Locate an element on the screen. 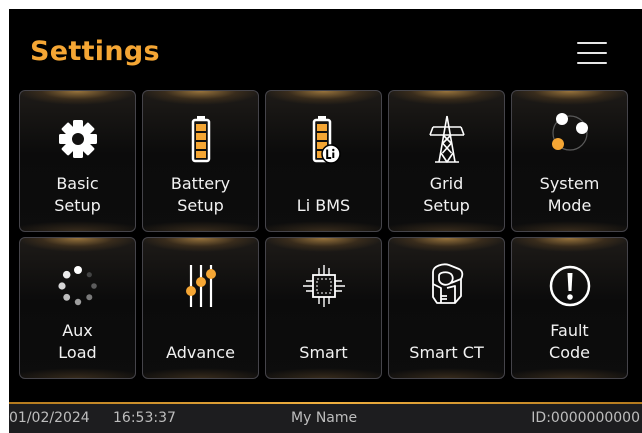  current-transformer-icon is located at coordinates (447, 283).